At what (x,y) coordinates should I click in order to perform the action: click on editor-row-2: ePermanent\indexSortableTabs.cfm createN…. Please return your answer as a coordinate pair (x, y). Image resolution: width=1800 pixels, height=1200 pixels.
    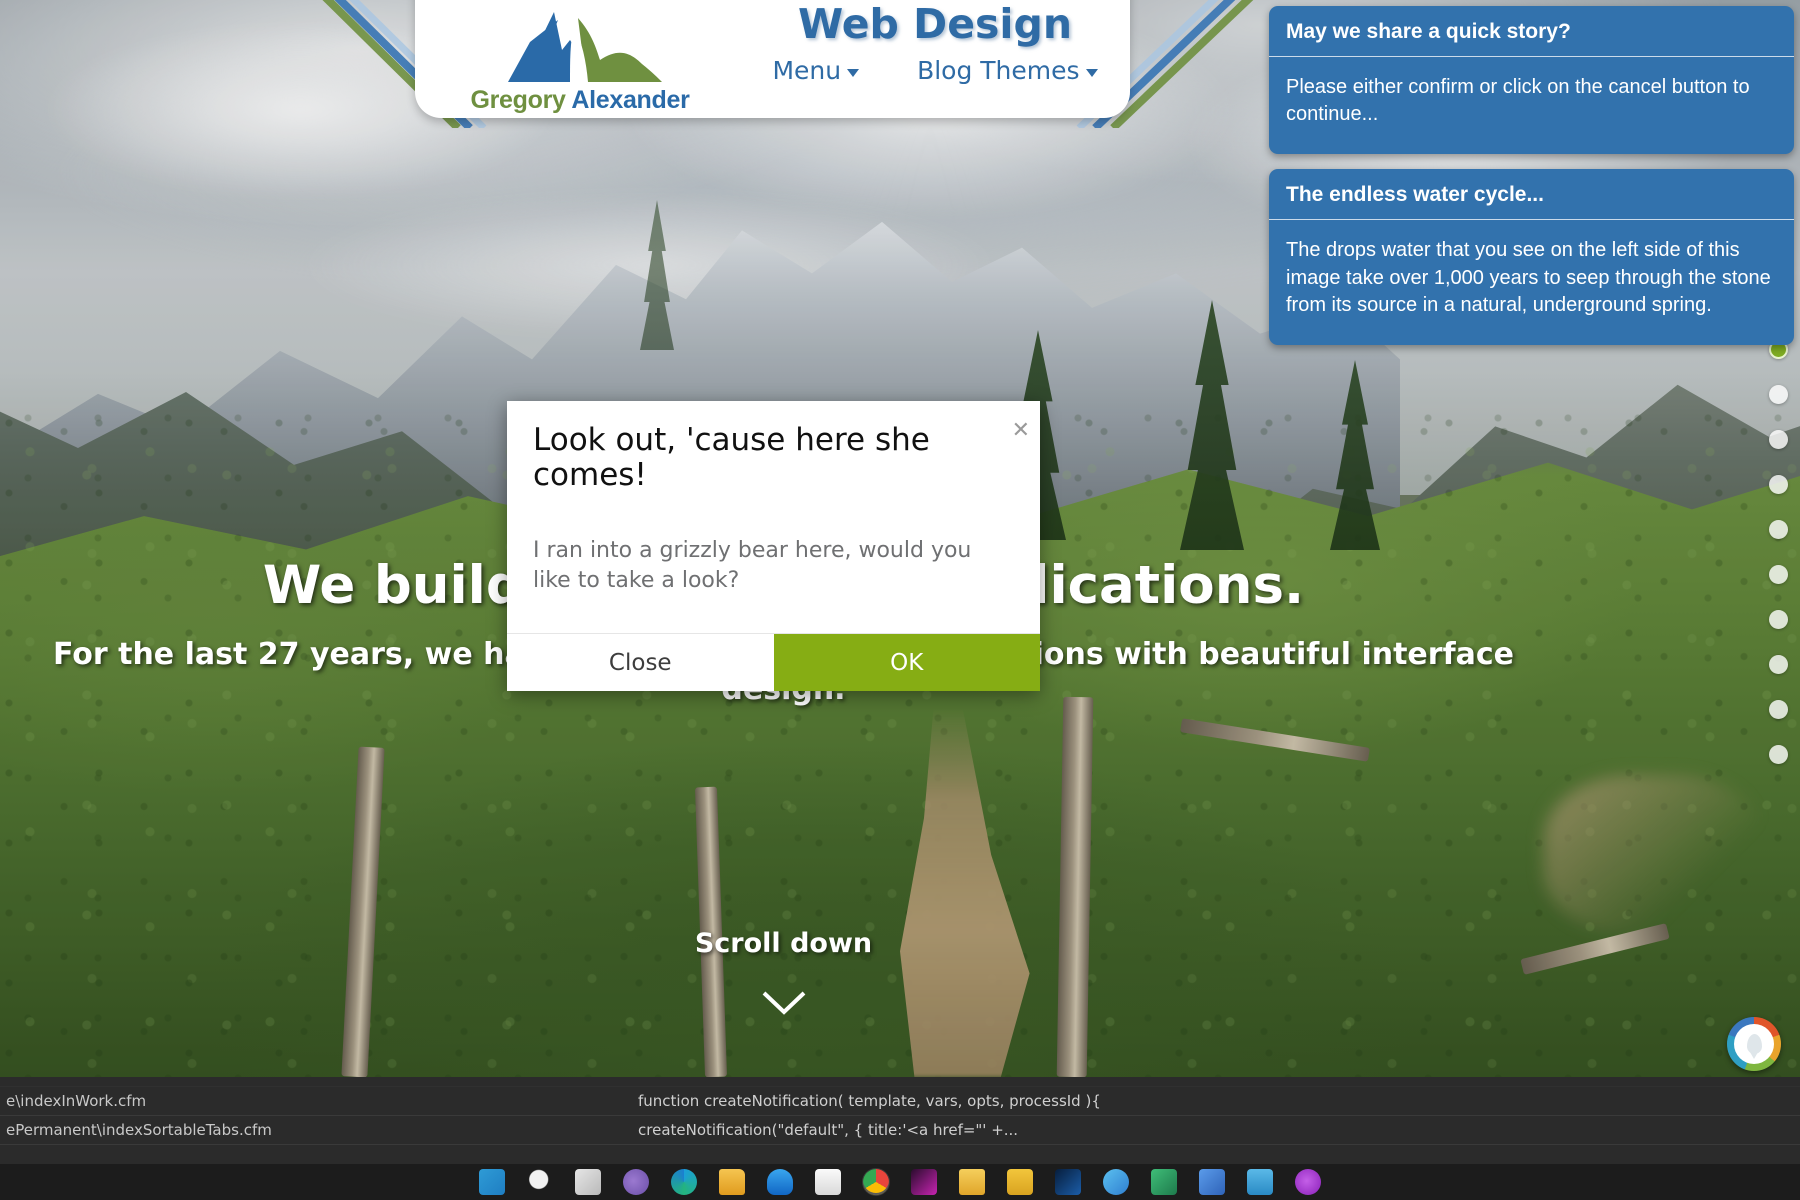
    Looking at the image, I should click on (900, 1130).